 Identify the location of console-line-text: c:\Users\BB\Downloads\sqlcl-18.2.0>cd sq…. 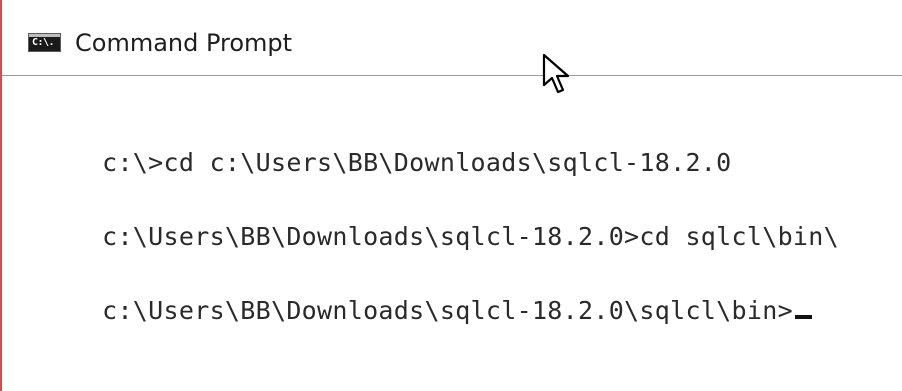
(470, 236).